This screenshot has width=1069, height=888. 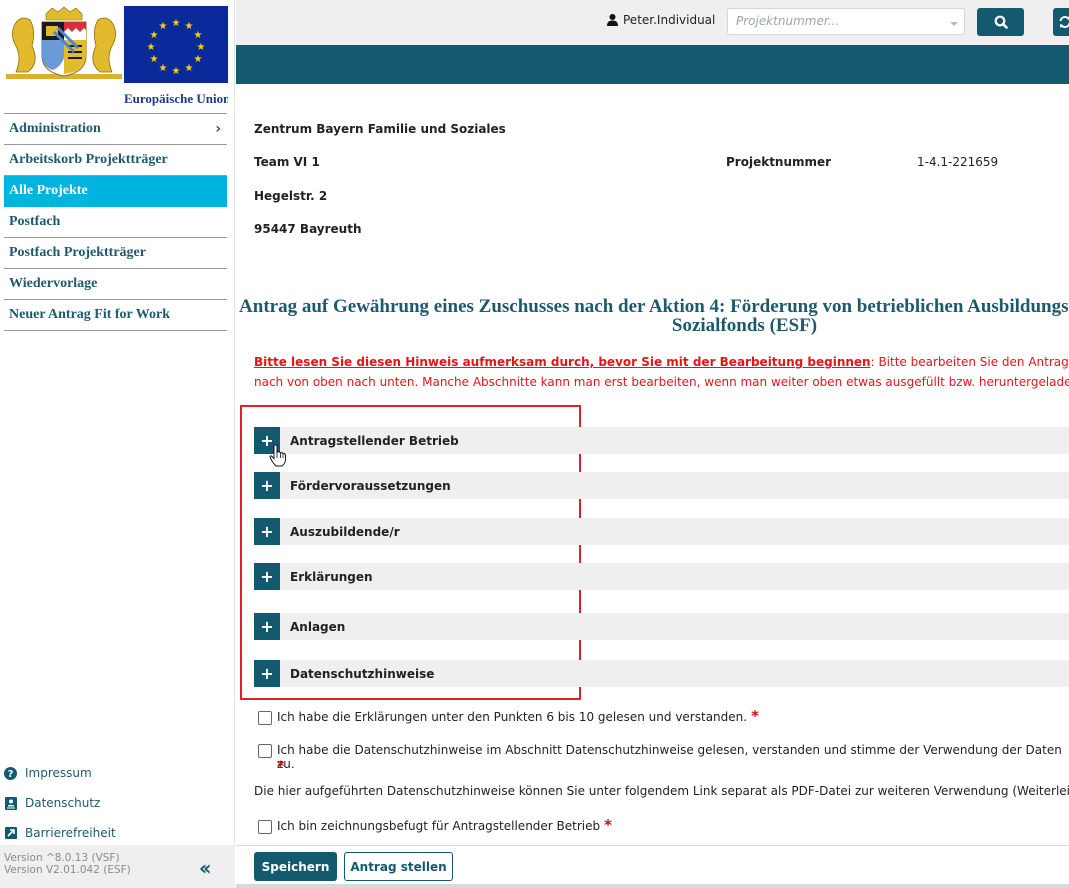 What do you see at coordinates (70, 833) in the screenshot?
I see `barrierefreiheit-label: Barrierefreiheit` at bounding box center [70, 833].